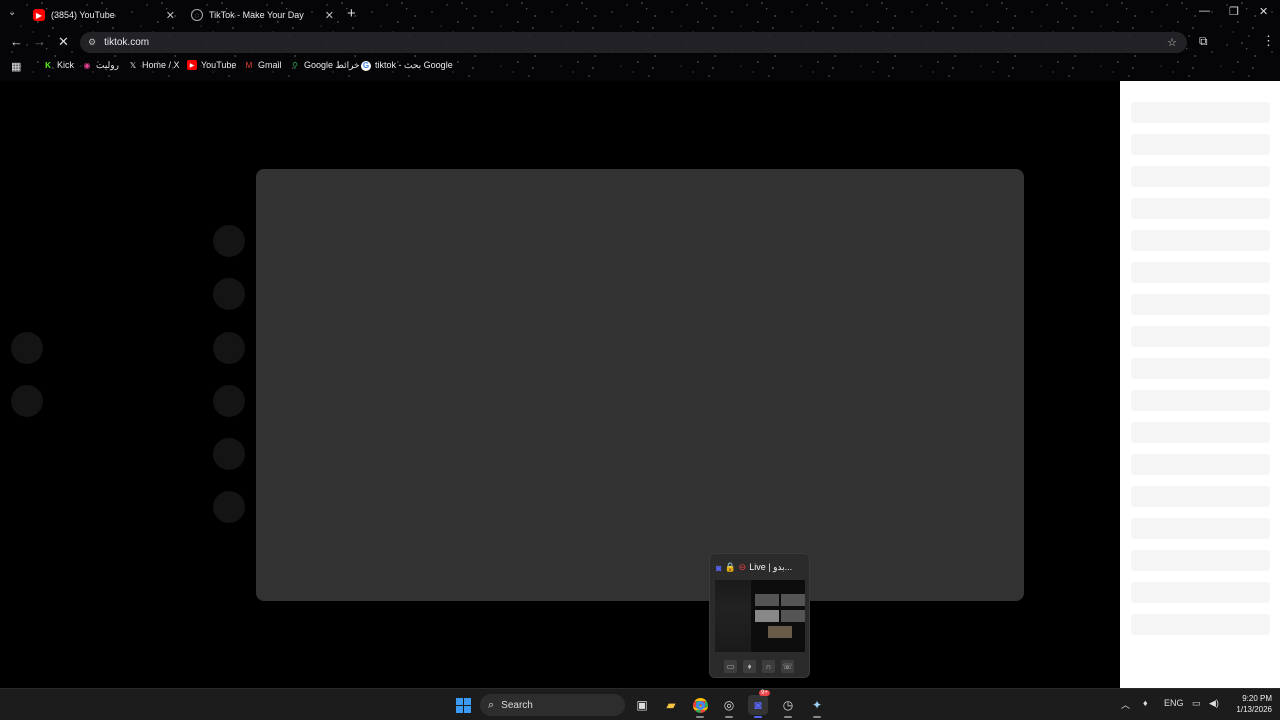 This screenshot has width=1280, height=720. Describe the element at coordinates (742, 567) in the screenshot. I see `live-indicator-icon: ⊖` at that location.